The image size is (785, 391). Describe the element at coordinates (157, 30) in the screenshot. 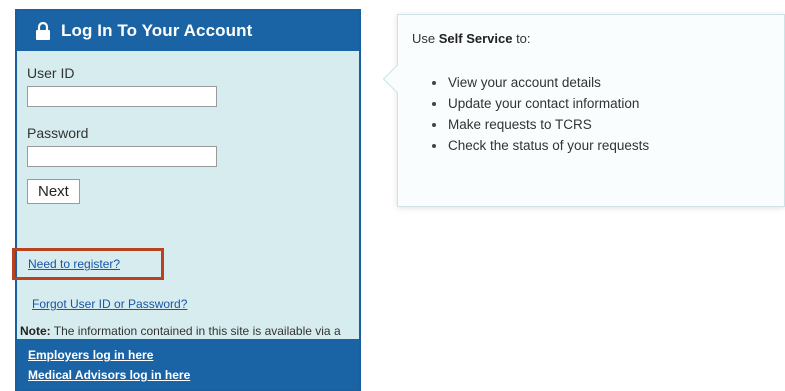

I see `login-title: Log In To Your Account` at that location.